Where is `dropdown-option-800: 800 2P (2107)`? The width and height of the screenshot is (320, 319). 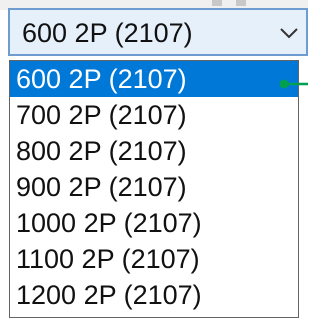 dropdown-option-800: 800 2P (2107) is located at coordinates (154, 151).